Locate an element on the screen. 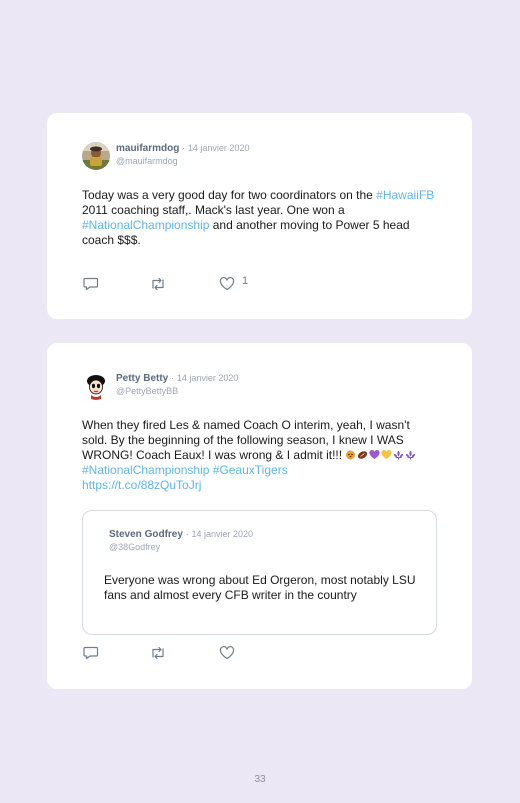 This screenshot has width=520, height=803. url-link: https://t.co/88zQuToJrj is located at coordinates (141, 485).